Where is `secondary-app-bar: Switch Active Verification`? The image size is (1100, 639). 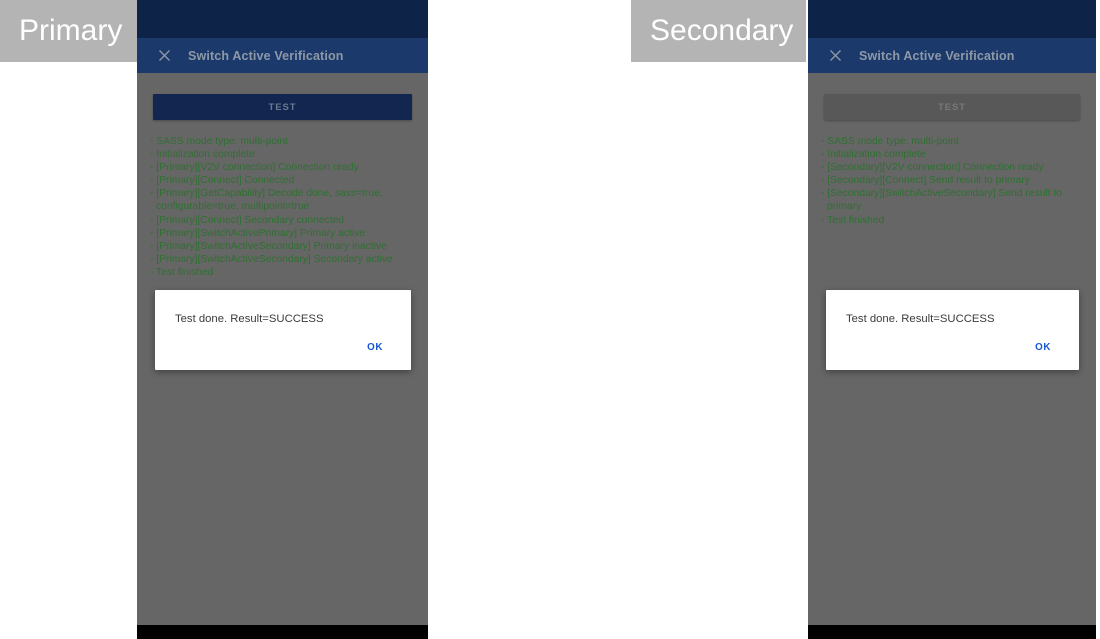 secondary-app-bar: Switch Active Verification is located at coordinates (952, 55).